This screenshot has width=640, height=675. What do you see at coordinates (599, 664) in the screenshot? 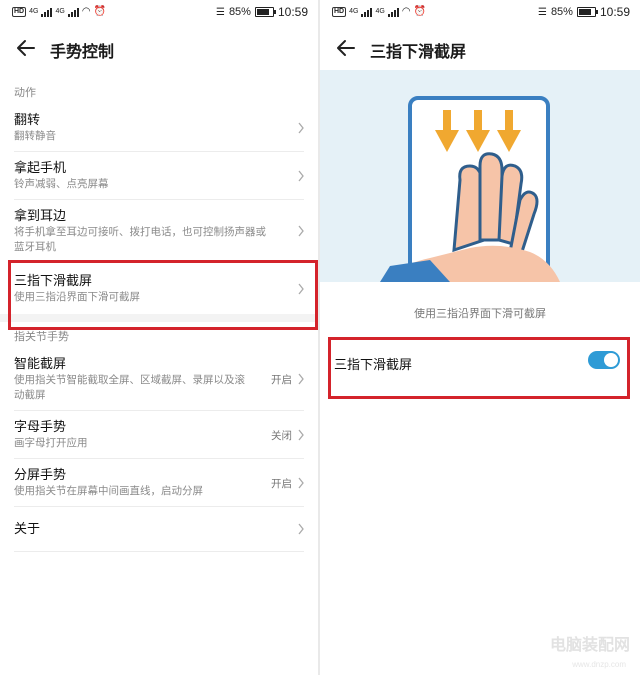
I see `watermark-url: www.dnzp.com` at bounding box center [599, 664].